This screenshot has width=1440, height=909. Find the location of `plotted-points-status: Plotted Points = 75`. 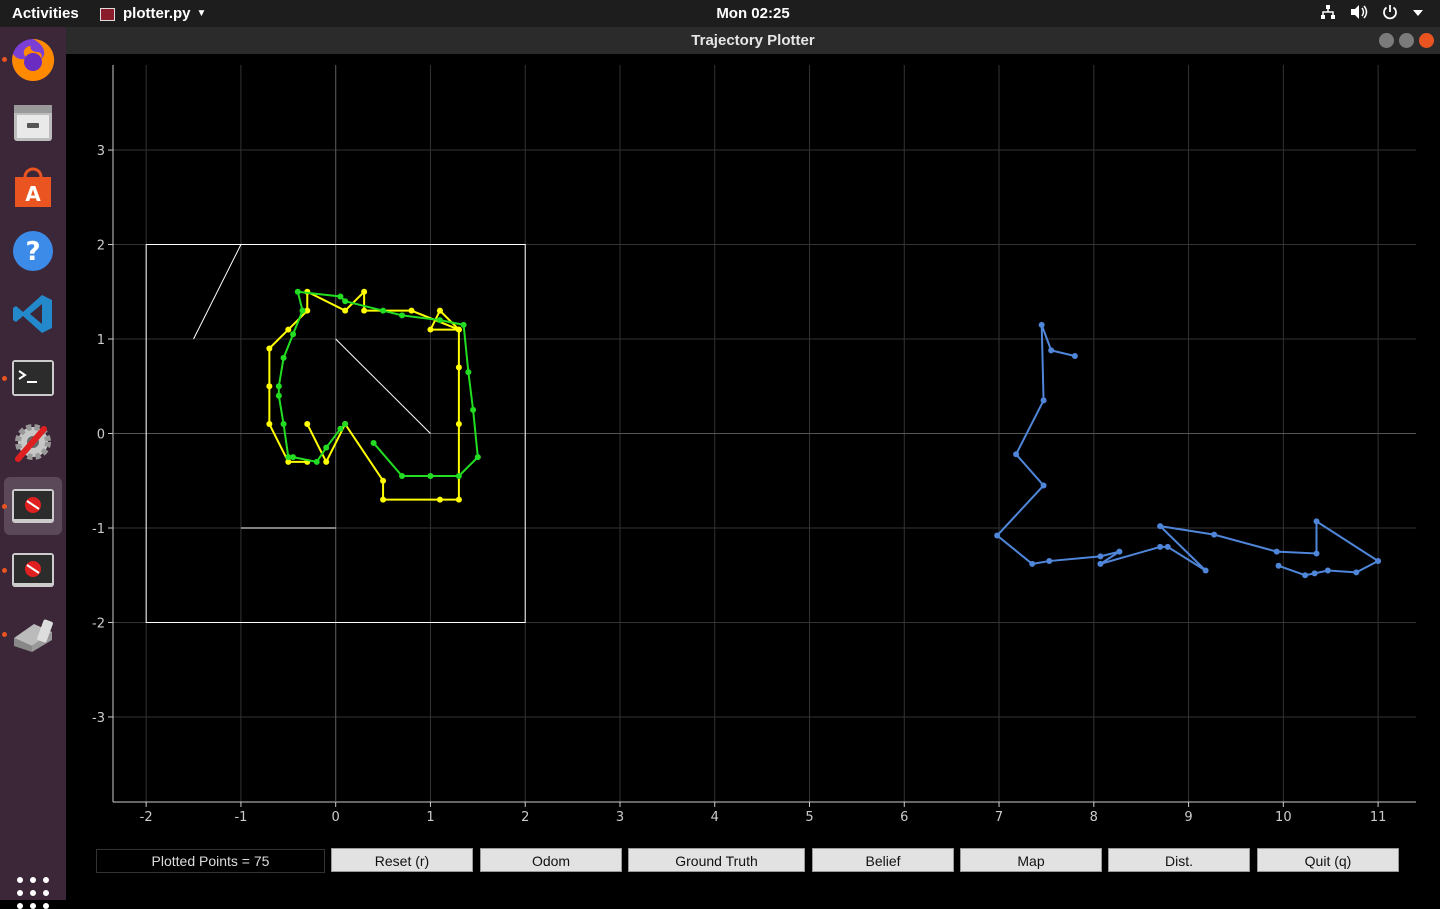

plotted-points-status: Plotted Points = 75 is located at coordinates (210, 861).